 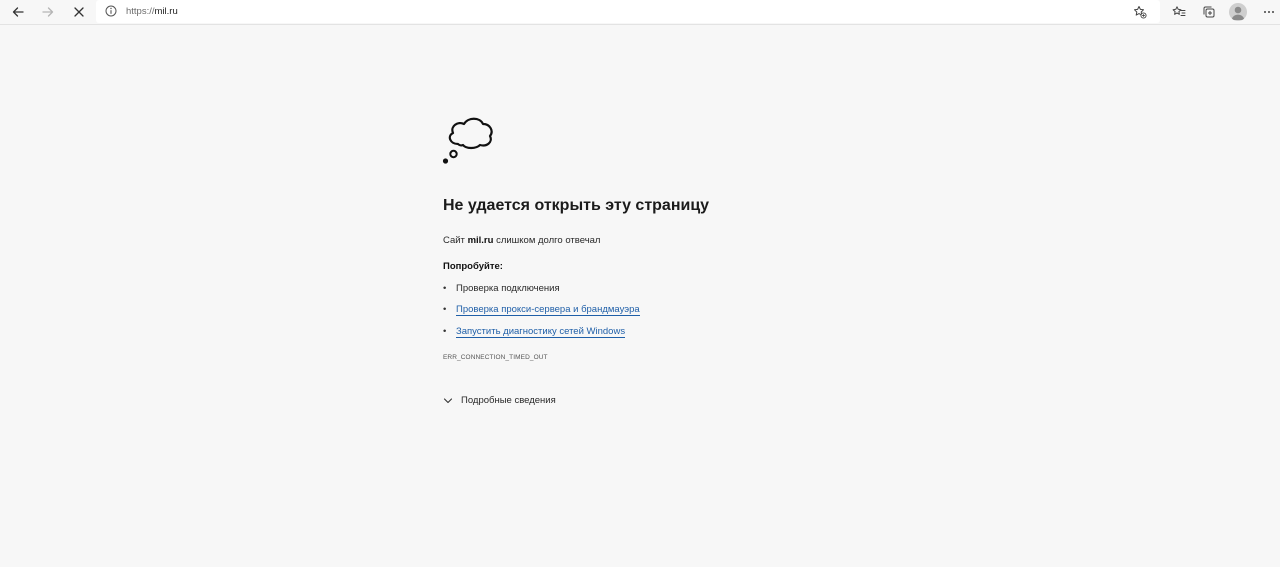 I want to click on avatar, so click(x=1238, y=12).